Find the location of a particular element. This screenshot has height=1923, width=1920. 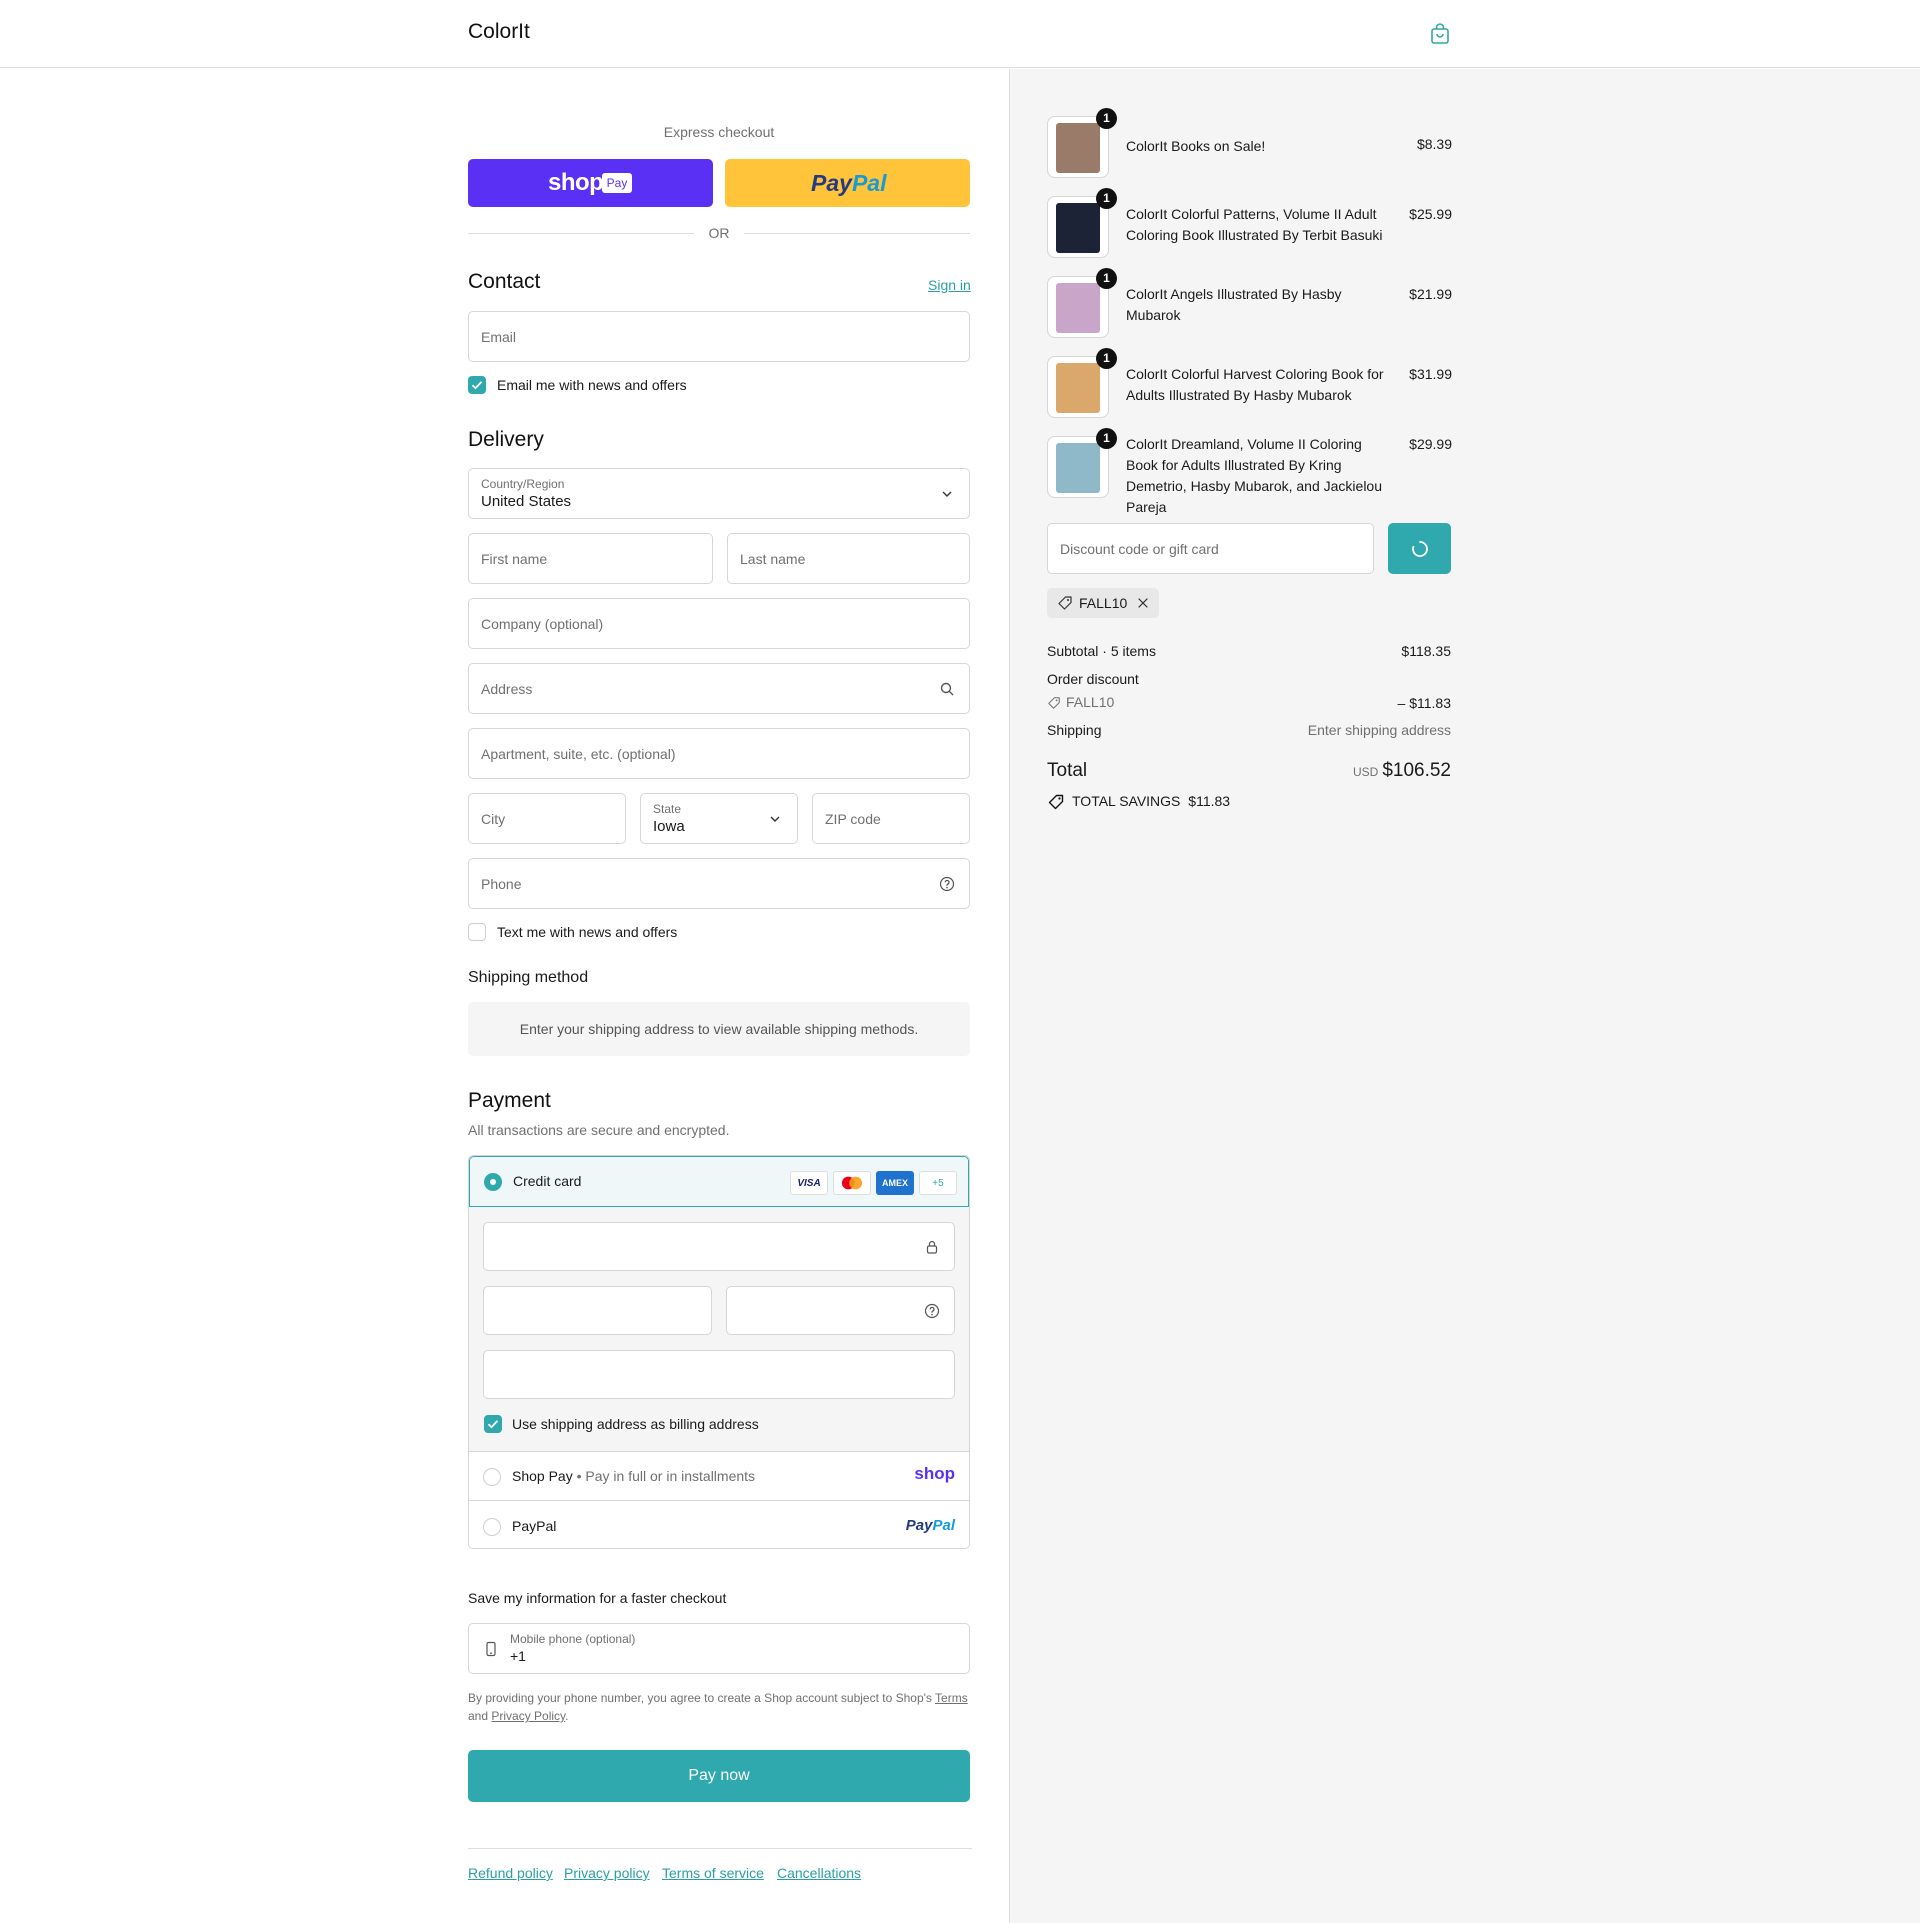

savings-tag-icon is located at coordinates (1056, 802).